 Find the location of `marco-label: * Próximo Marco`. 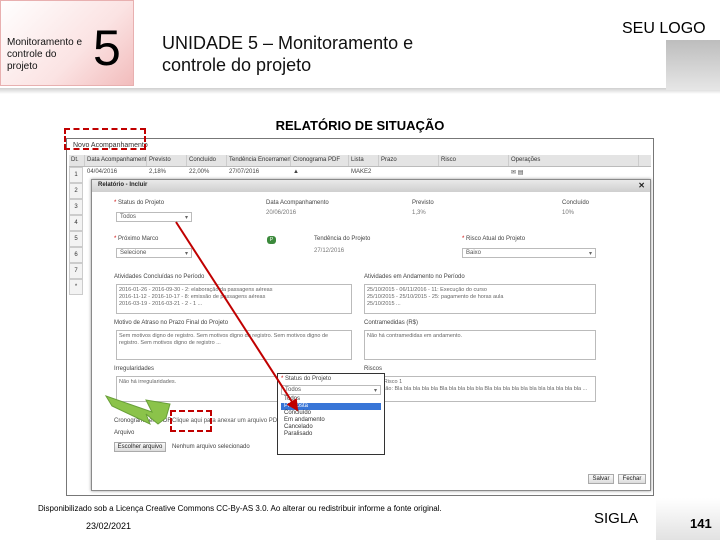

marco-label: * Próximo Marco is located at coordinates (136, 239).